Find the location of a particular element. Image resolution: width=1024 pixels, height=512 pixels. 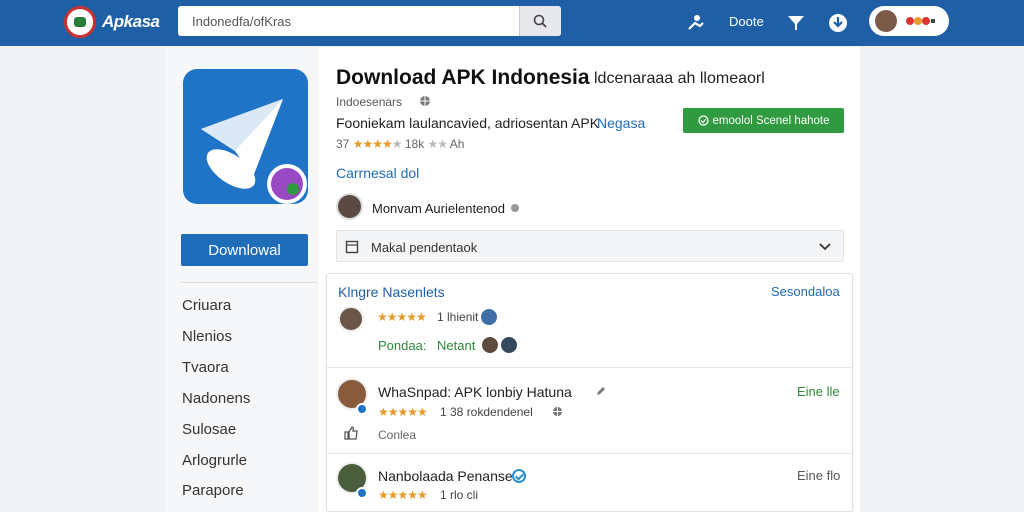

review-avatar is located at coordinates (351, 319).